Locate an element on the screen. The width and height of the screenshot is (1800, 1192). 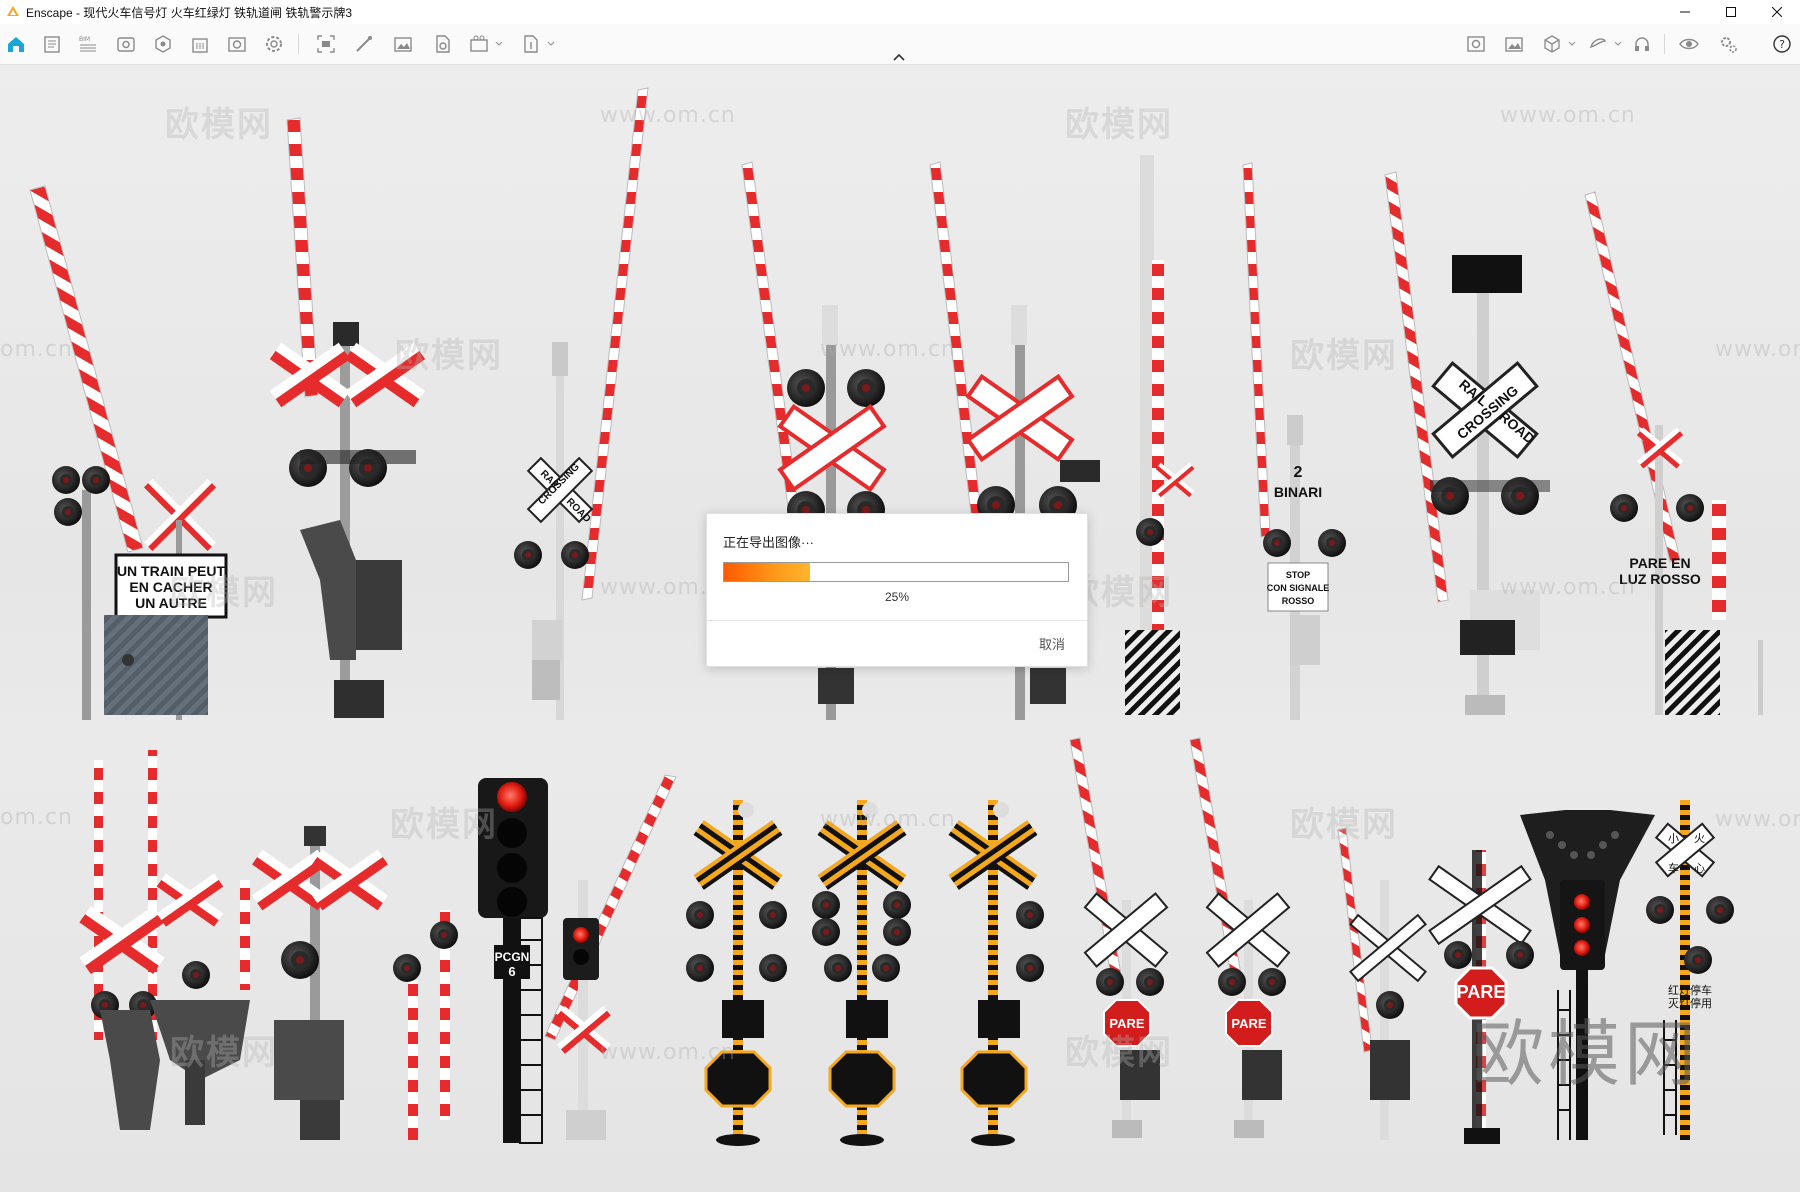
visibility-button is located at coordinates (1689, 44).